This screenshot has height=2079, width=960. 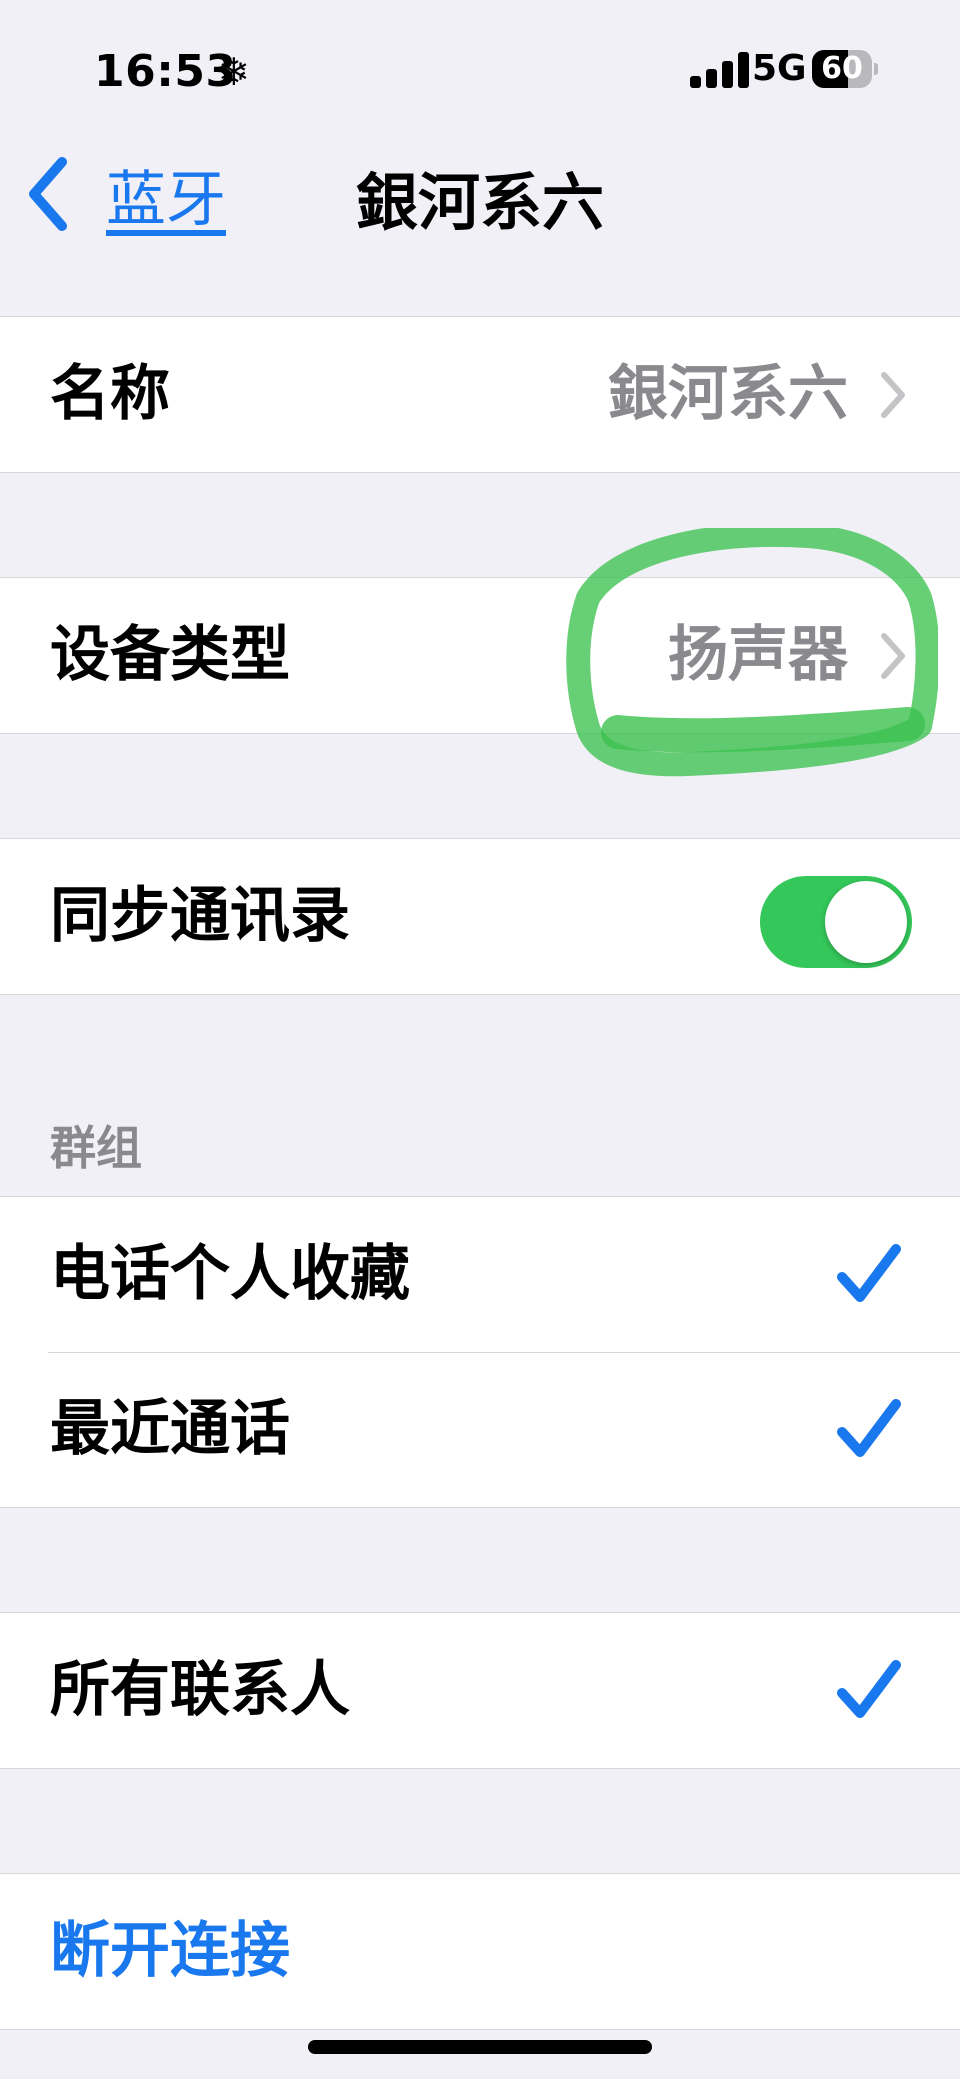 I want to click on all-contacts-group: 所有联系人, so click(x=480, y=1690).